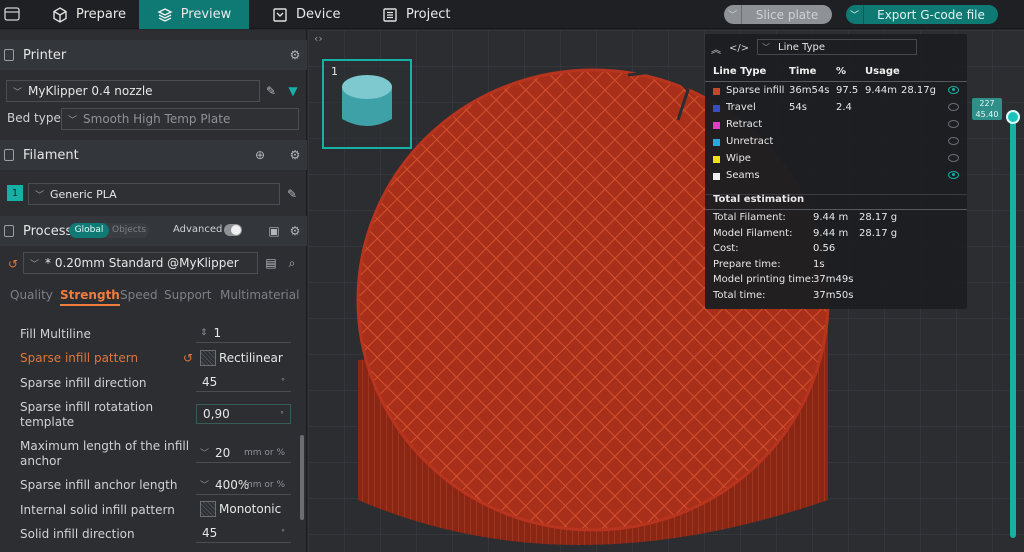 This screenshot has width=1024, height=552. What do you see at coordinates (1013, 117) in the screenshot?
I see `layer-slider-handle` at bounding box center [1013, 117].